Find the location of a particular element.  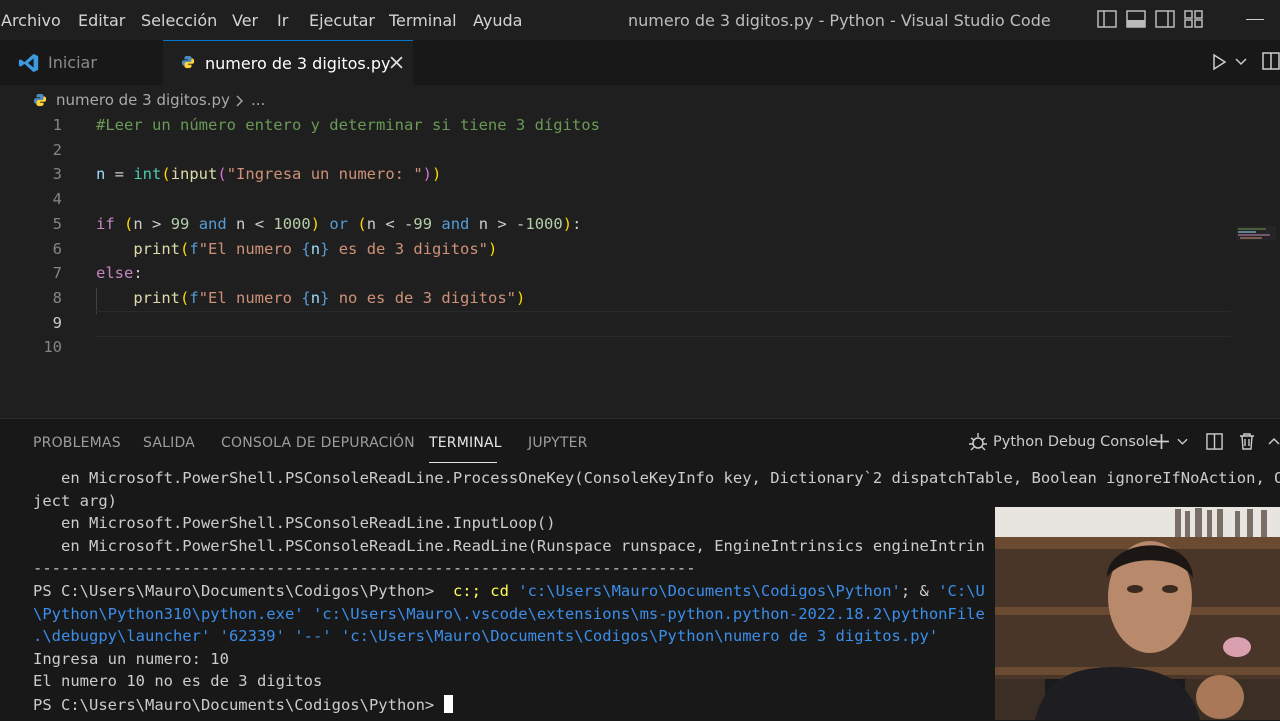

menu-seleccion: Selección is located at coordinates (179, 20).